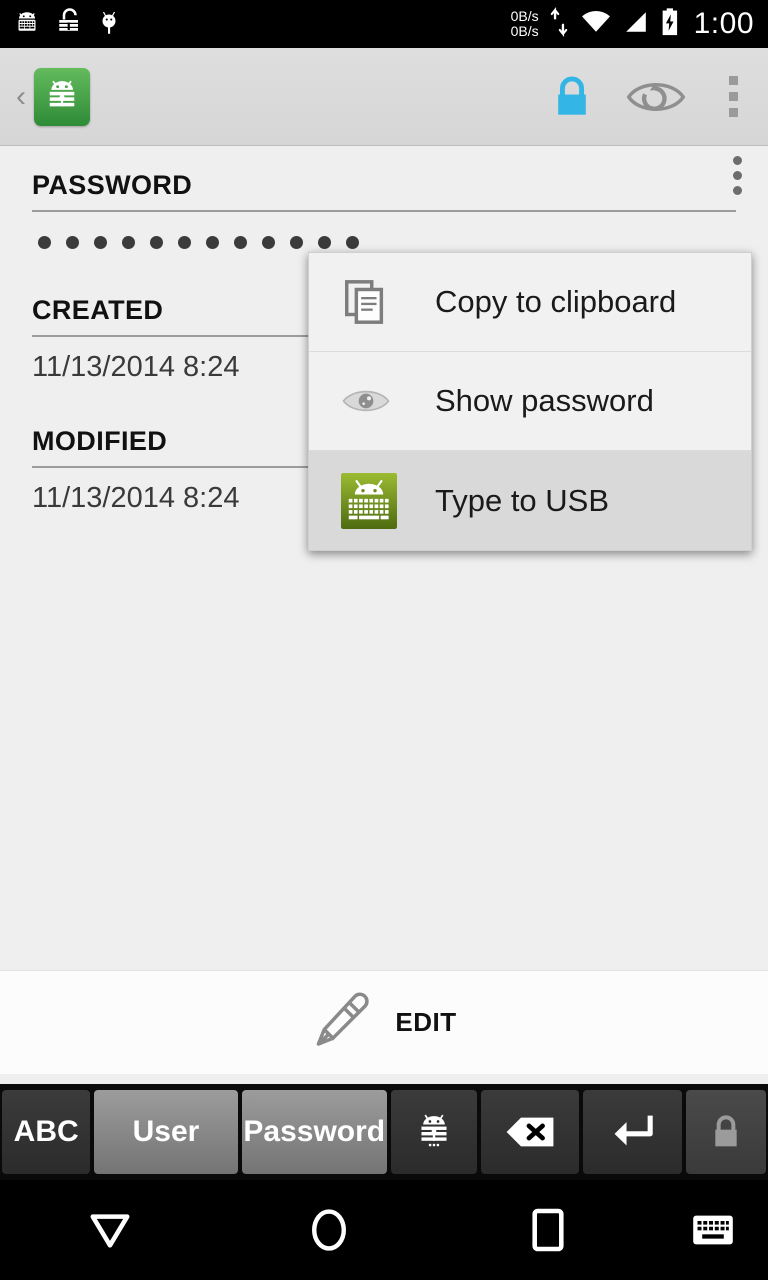 This screenshot has width=768, height=1280. I want to click on key-enter, so click(632, 1132).